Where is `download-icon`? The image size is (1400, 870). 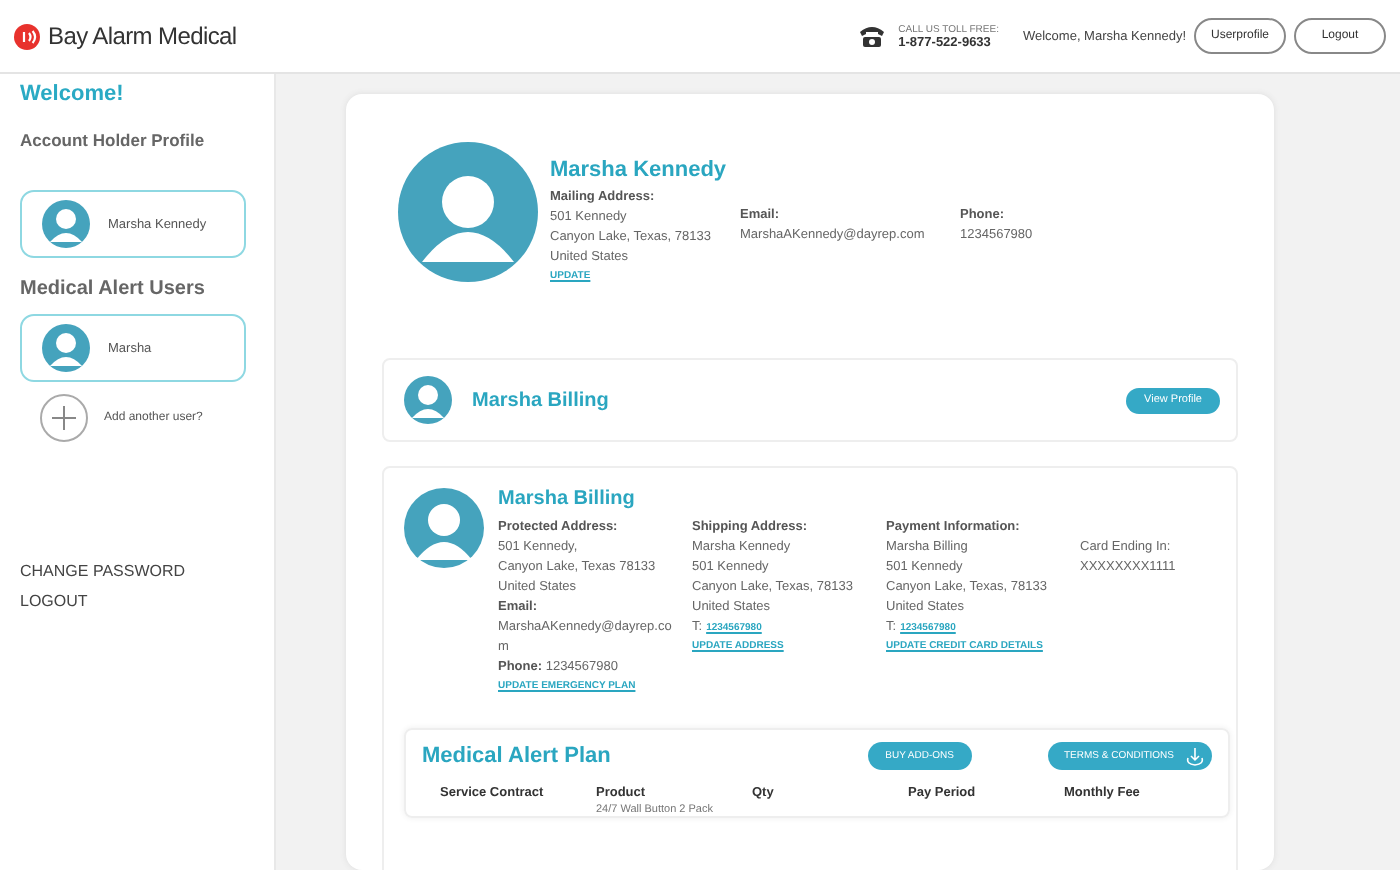 download-icon is located at coordinates (1195, 756).